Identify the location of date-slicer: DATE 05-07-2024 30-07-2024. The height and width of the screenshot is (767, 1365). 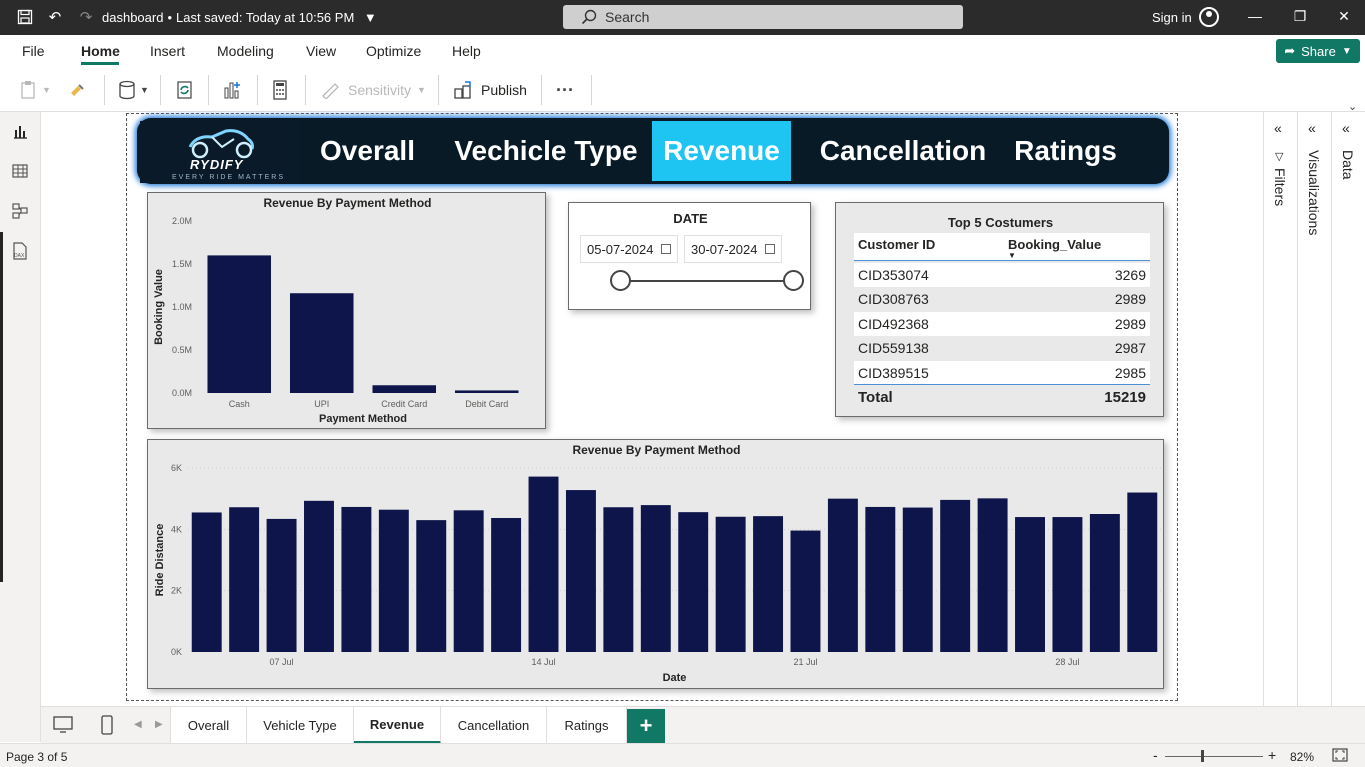
(689, 256).